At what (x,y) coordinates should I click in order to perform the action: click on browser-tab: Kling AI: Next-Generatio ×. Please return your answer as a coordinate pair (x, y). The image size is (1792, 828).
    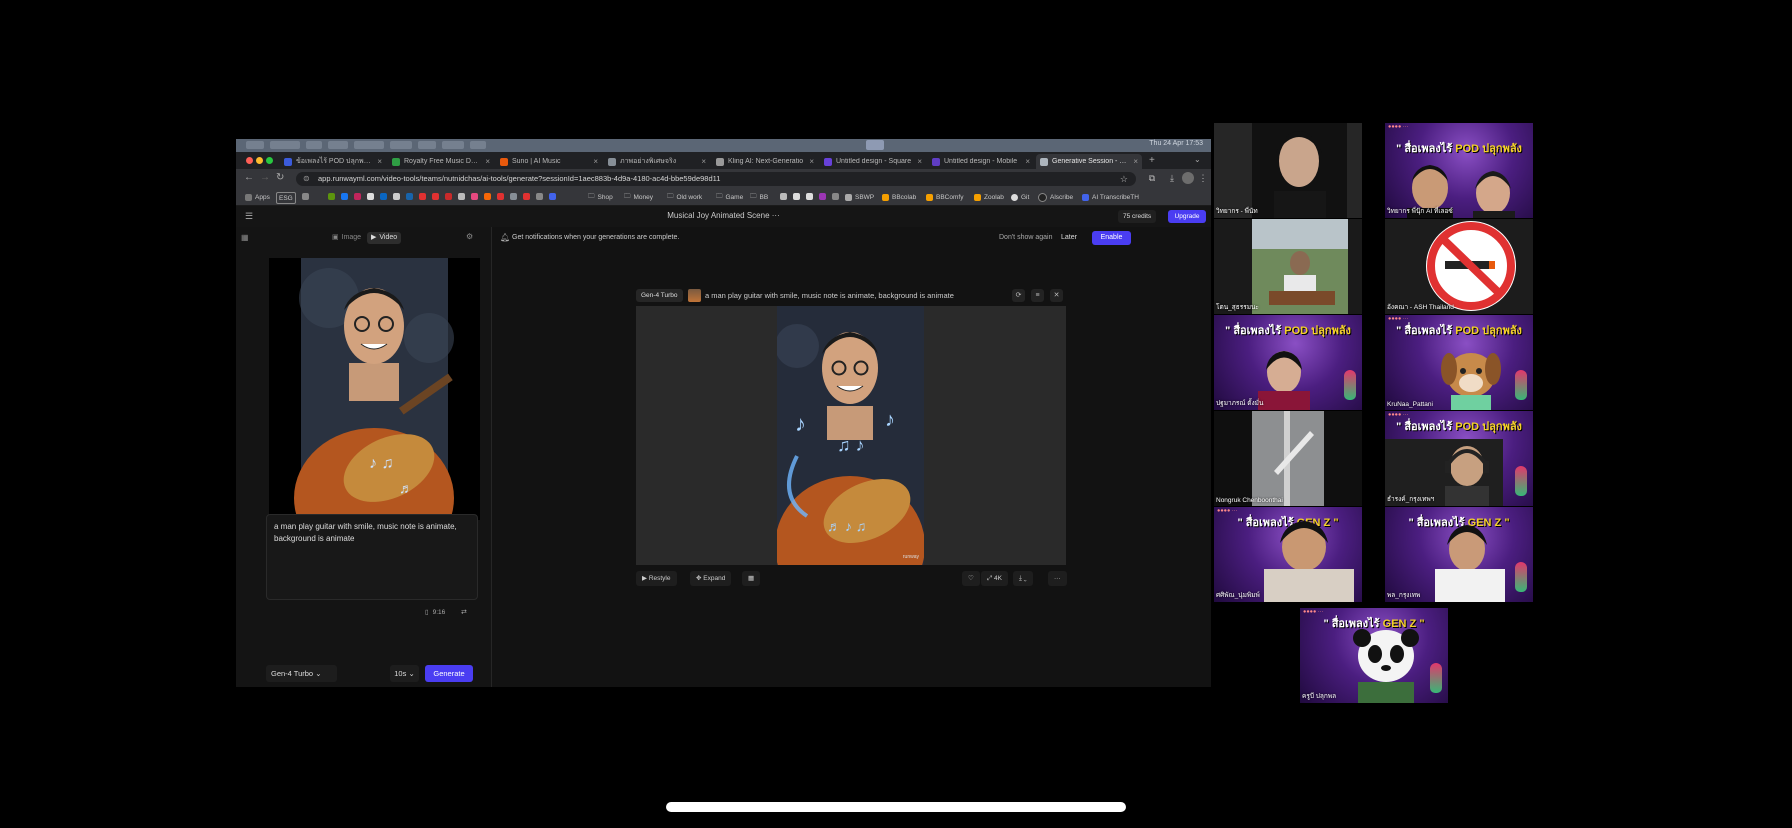
    Looking at the image, I should click on (765, 161).